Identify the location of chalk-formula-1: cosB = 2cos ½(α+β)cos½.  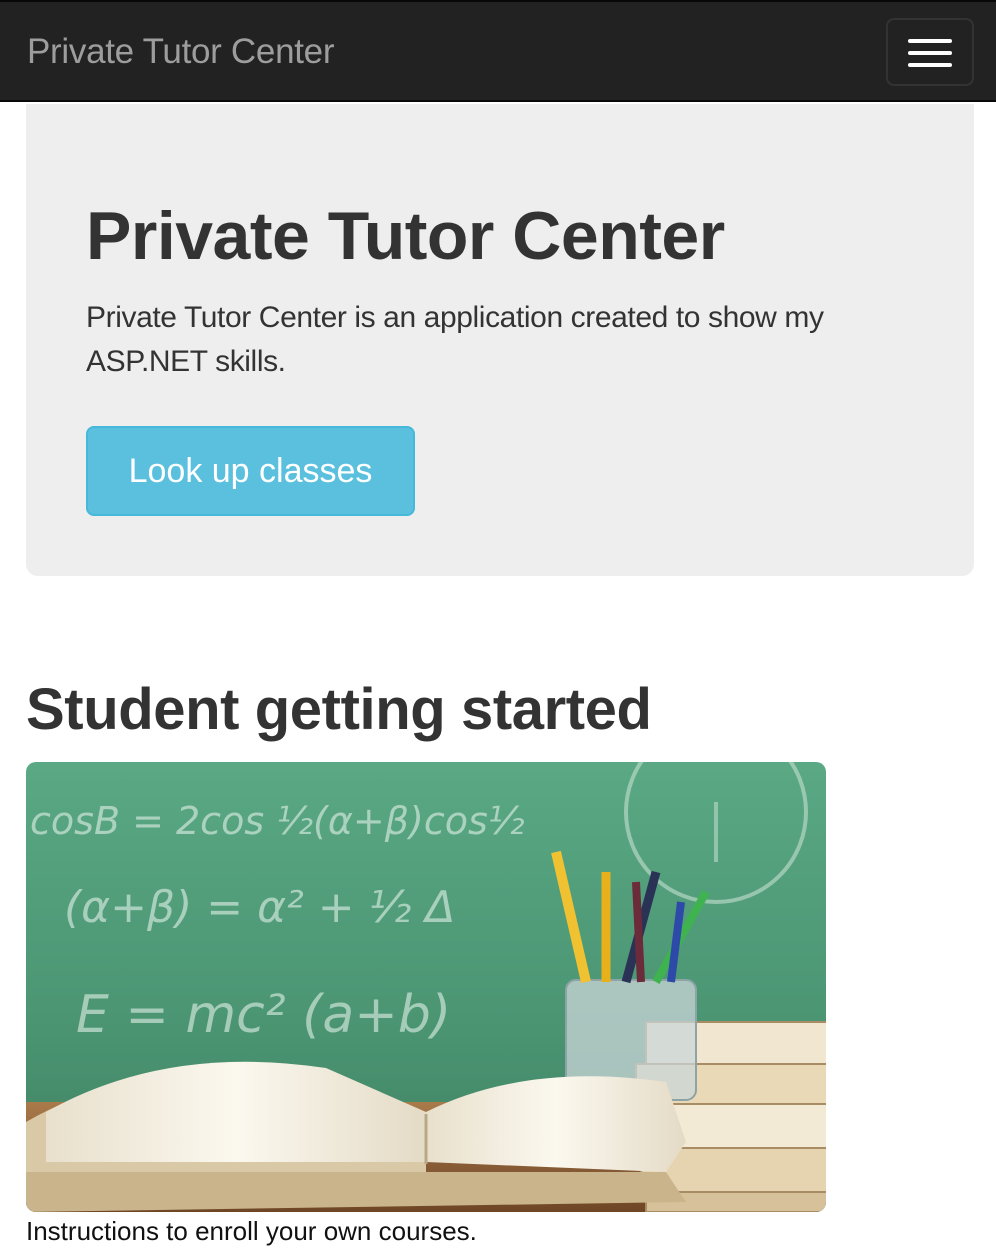
(277, 821).